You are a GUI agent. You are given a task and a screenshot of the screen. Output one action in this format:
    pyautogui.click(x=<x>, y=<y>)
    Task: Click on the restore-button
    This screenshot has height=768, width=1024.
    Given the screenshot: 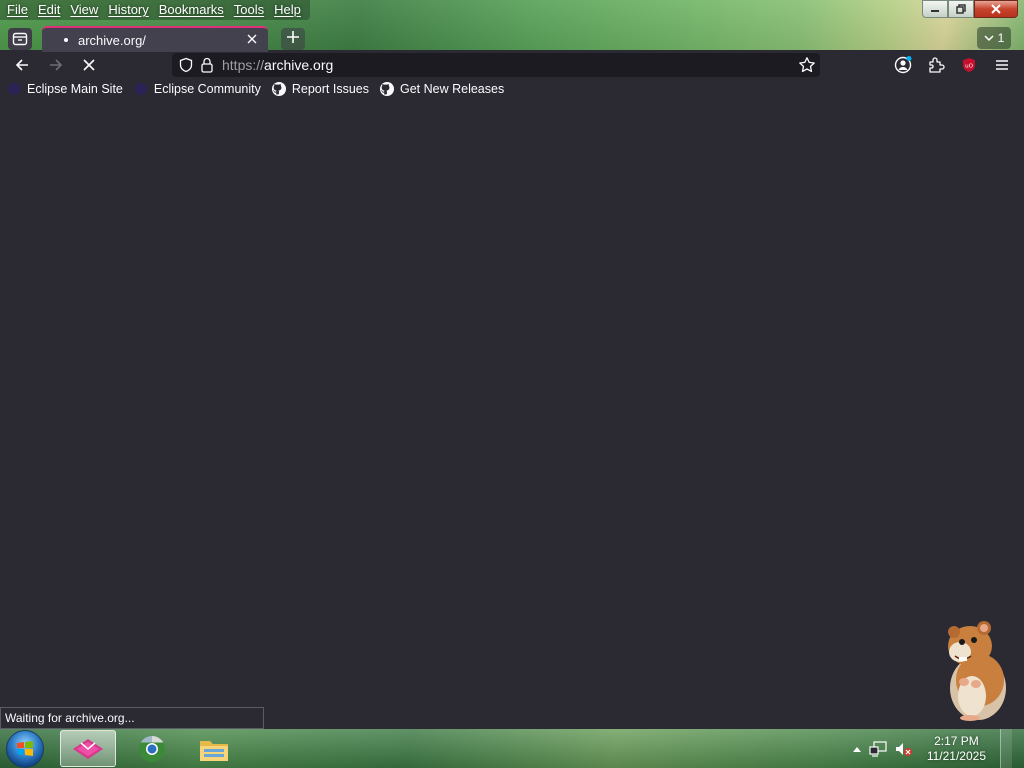 What is the action you would take?
    pyautogui.click(x=961, y=9)
    